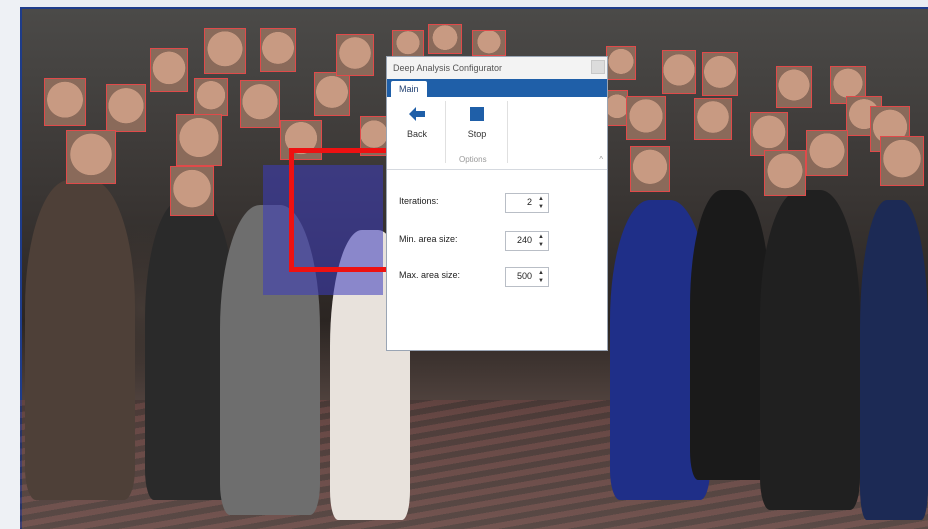 The image size is (928, 529). Describe the element at coordinates (529, 202) in the screenshot. I see `iterations-value: 2` at that location.